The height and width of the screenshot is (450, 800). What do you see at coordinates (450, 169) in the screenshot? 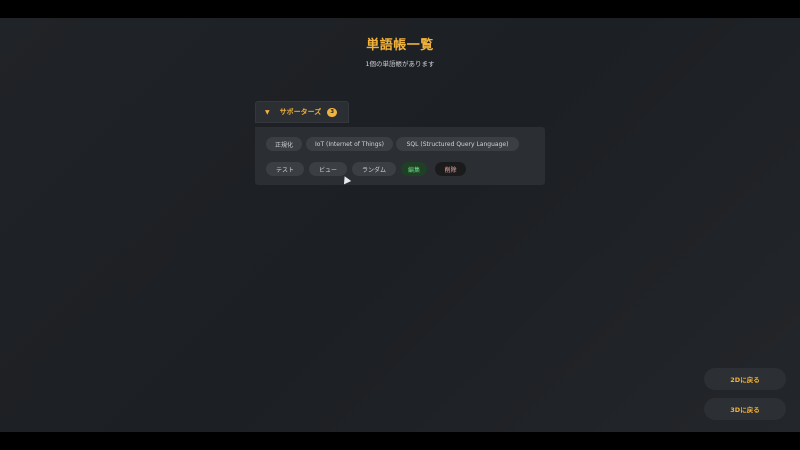
I see `delete-button: 削除` at bounding box center [450, 169].